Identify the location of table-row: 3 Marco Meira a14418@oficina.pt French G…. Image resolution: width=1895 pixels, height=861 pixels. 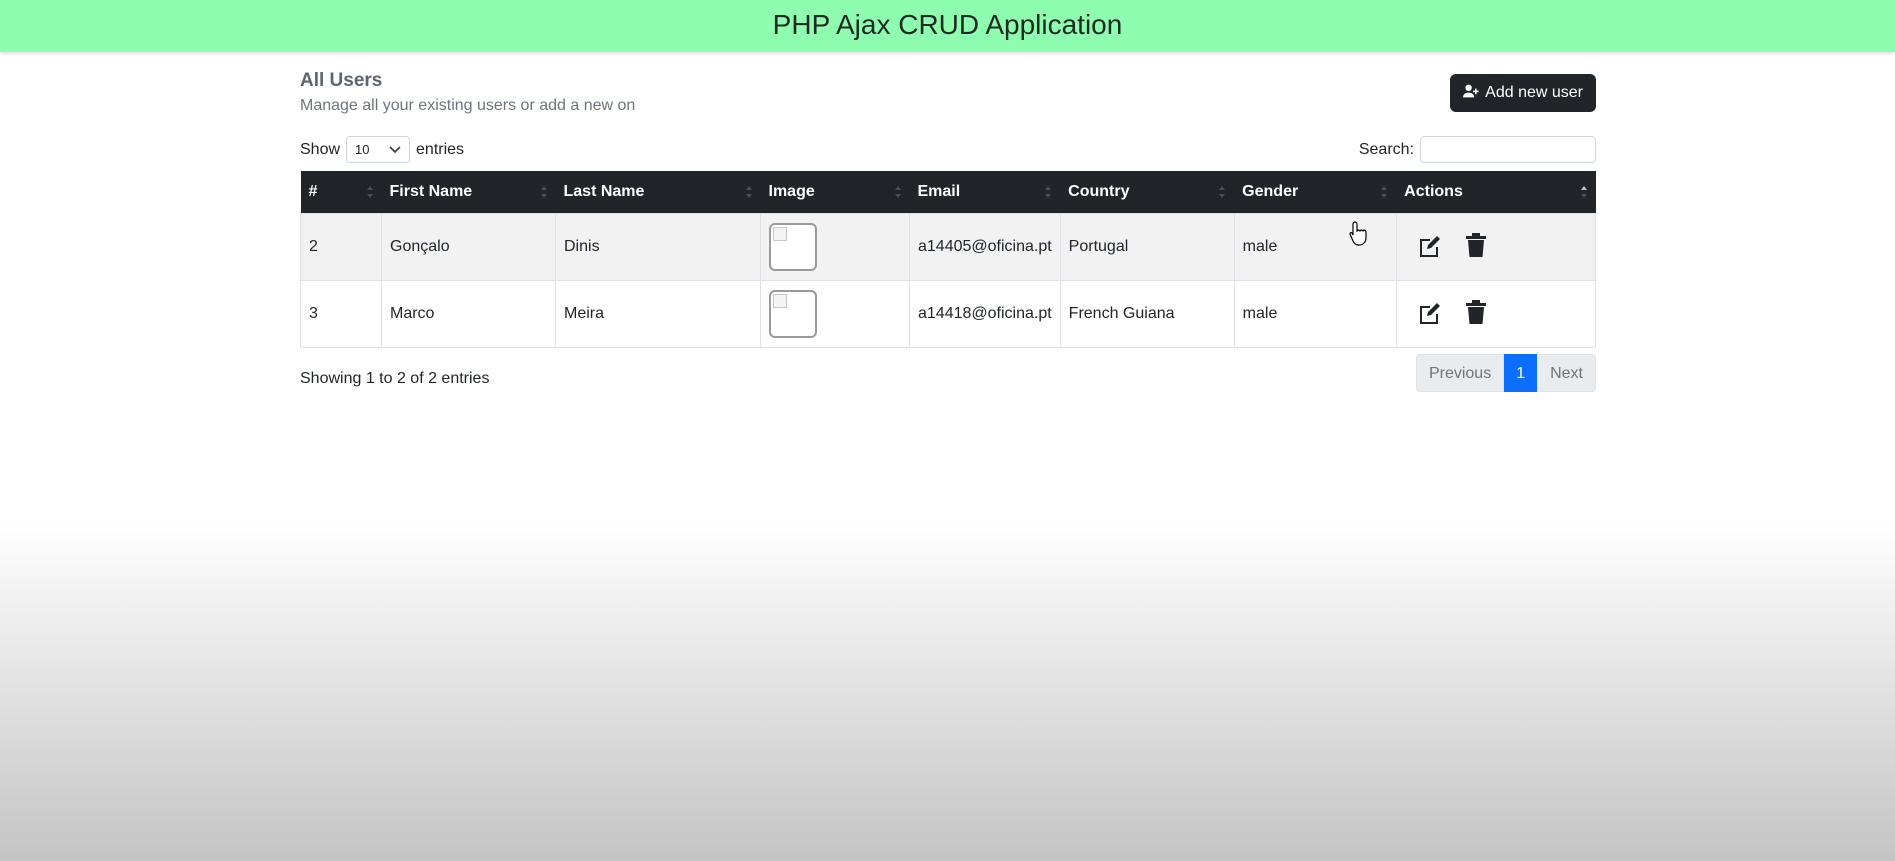
(948, 314).